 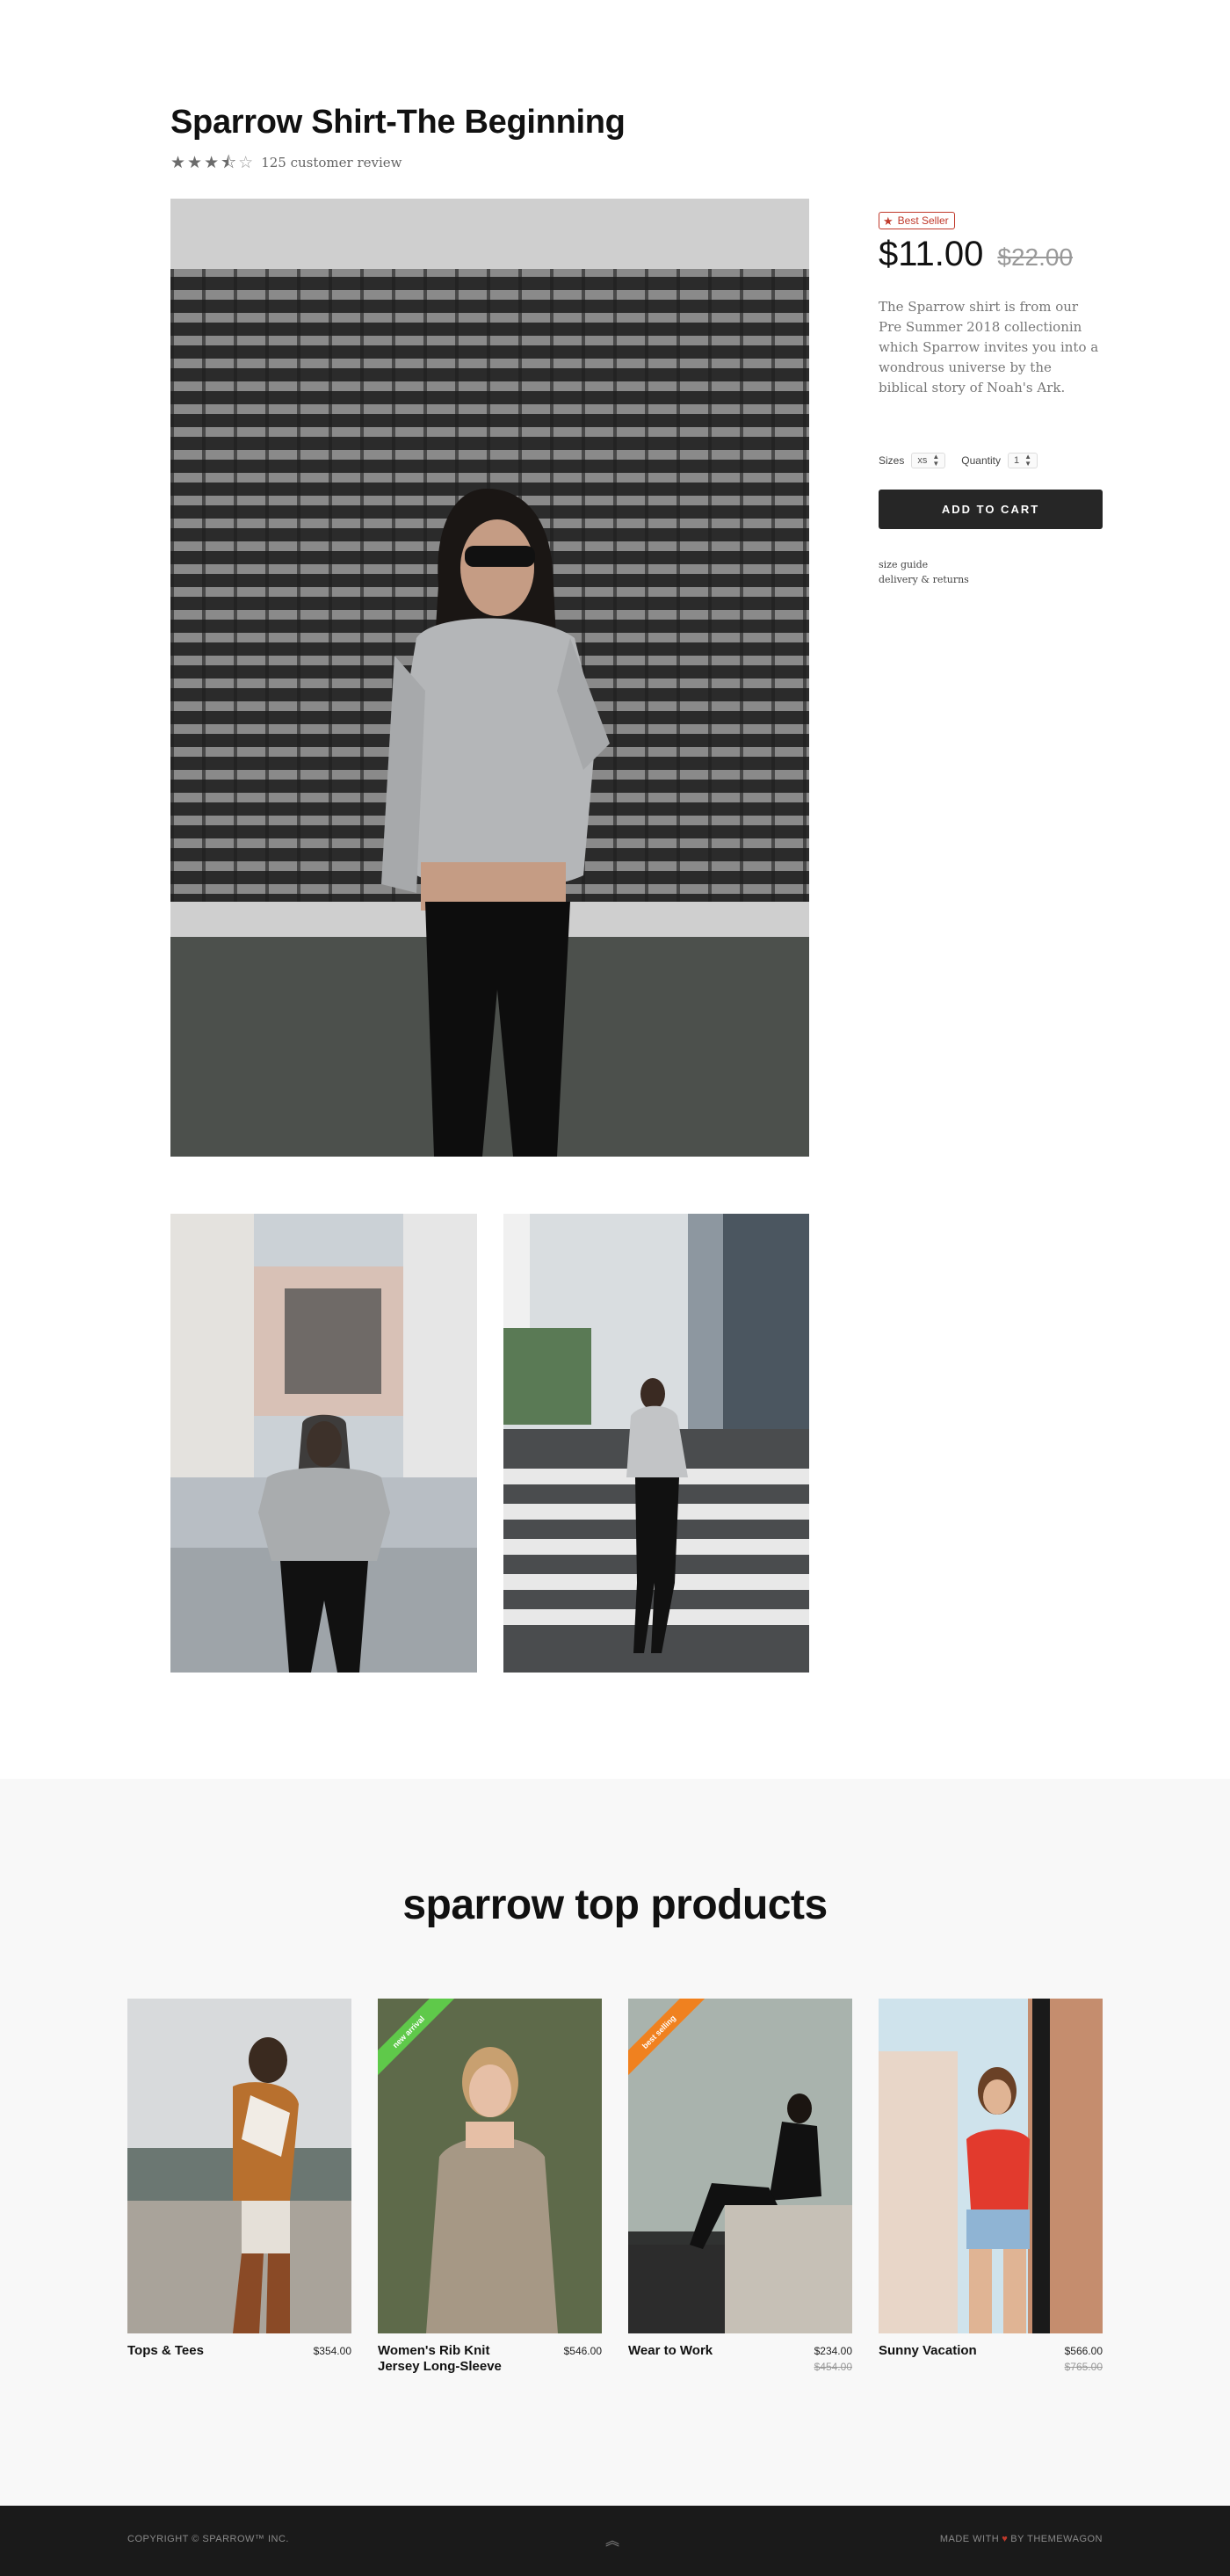 What do you see at coordinates (888, 221) in the screenshot?
I see `star-badge-icon: ★` at bounding box center [888, 221].